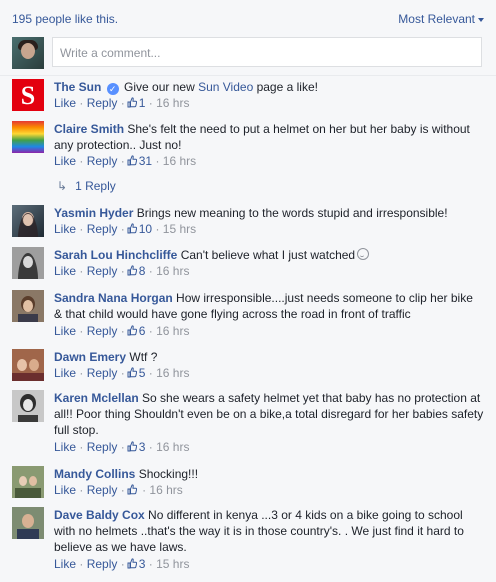 The image size is (496, 582). I want to click on comments-header: 195 people like this. Most Relevant, so click(248, 17).